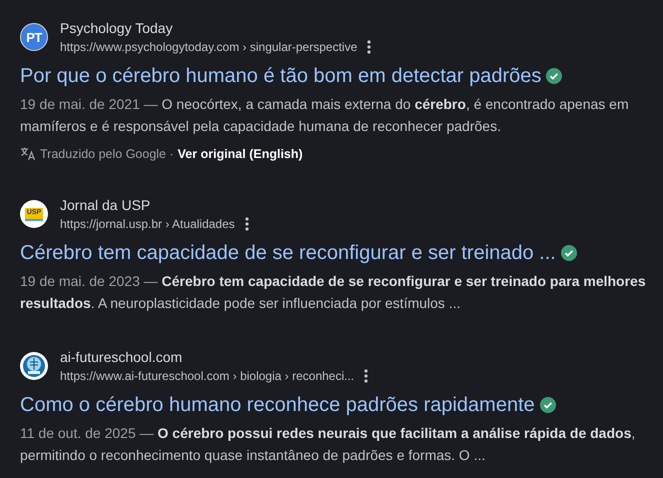 The width and height of the screenshot is (663, 478). I want to click on site-url: https://www.psychologytoday.com › singular-perspective, so click(209, 47).